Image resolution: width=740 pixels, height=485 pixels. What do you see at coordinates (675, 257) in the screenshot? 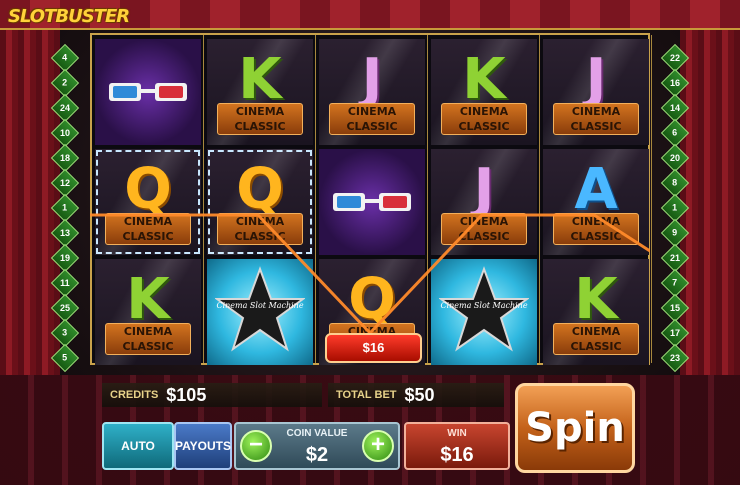
I see `payline-number-label: 21` at bounding box center [675, 257].